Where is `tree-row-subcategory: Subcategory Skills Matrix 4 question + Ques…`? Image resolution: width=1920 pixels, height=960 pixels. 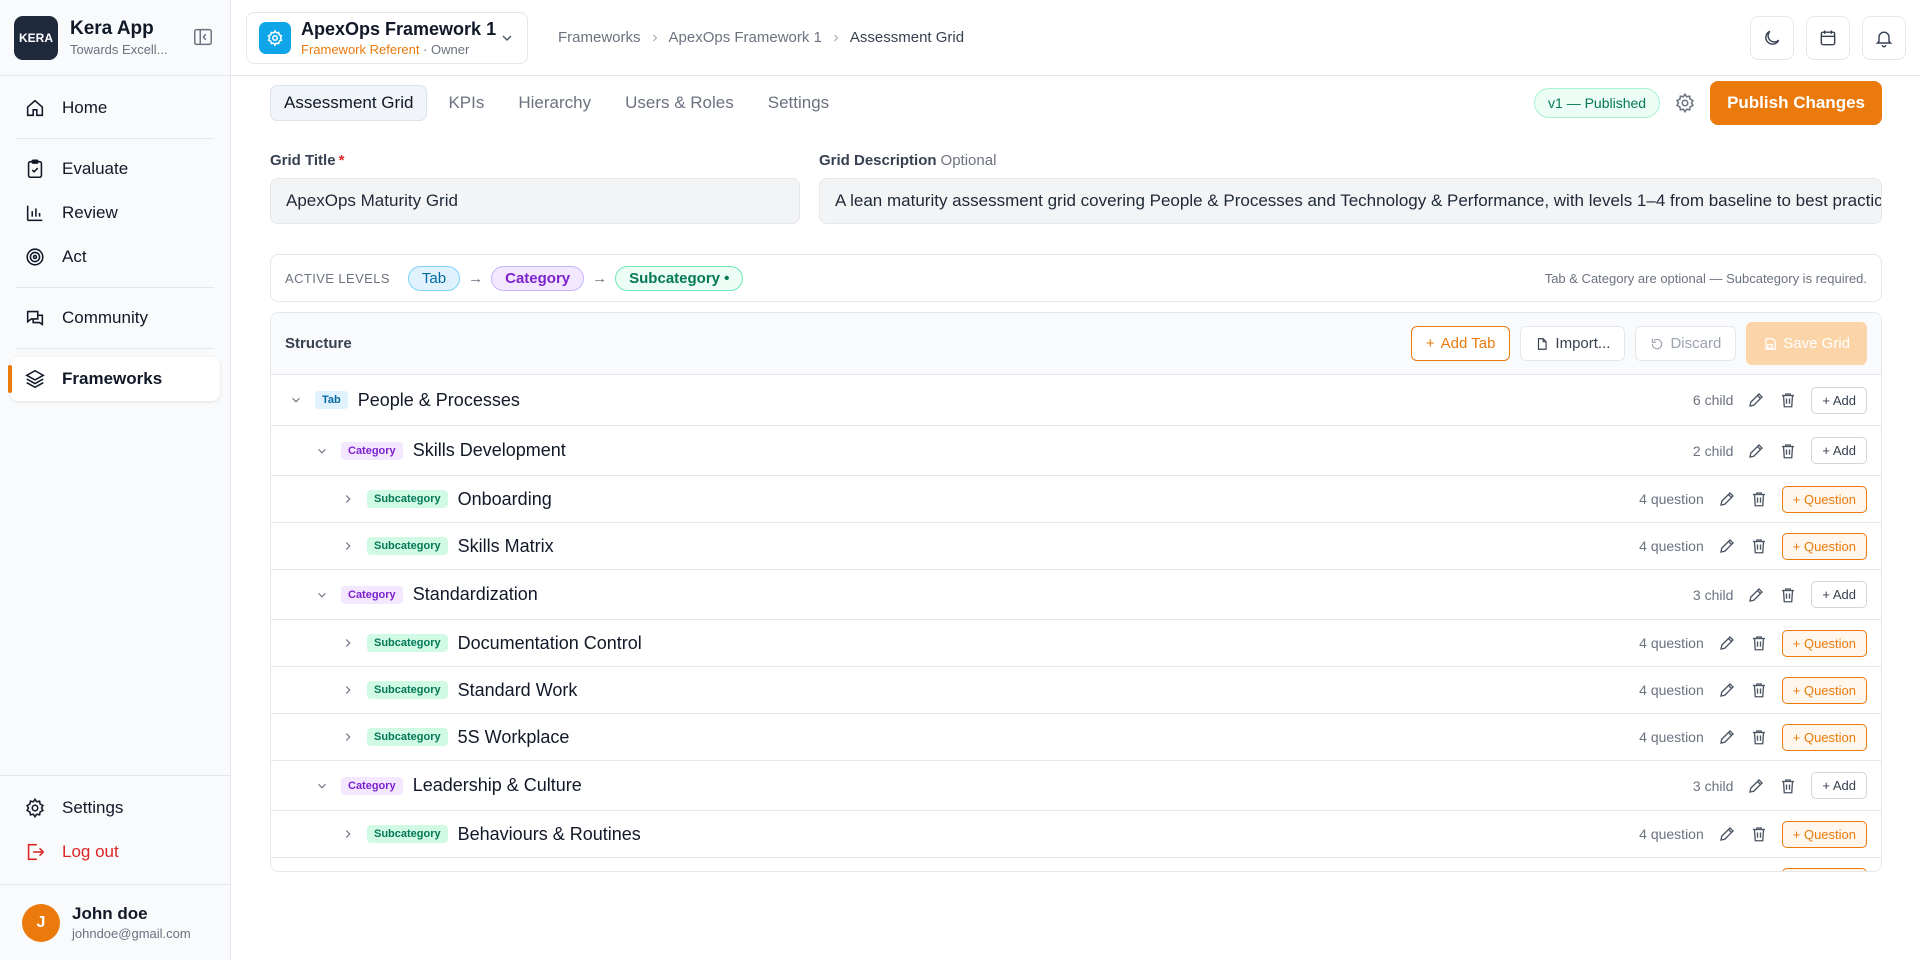 tree-row-subcategory: Subcategory Skills Matrix 4 question + Ques… is located at coordinates (1076, 546).